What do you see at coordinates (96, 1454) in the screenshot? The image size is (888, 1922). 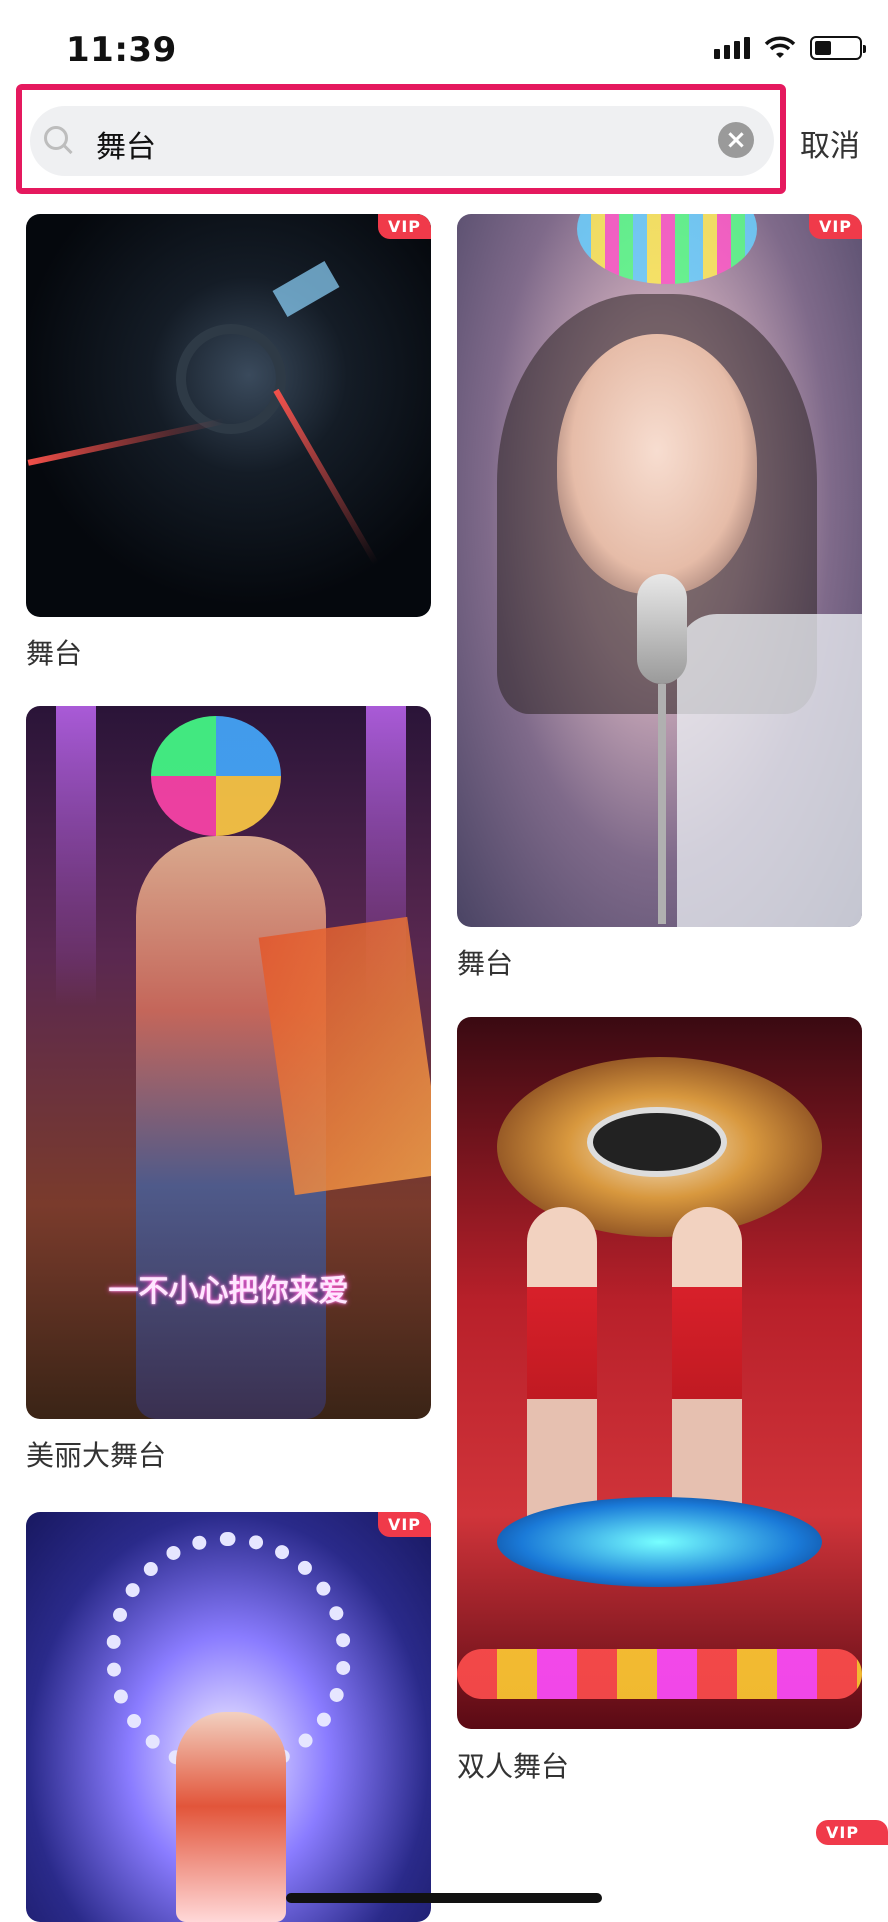 I see `result-card-3-caption: 美丽大舞台` at bounding box center [96, 1454].